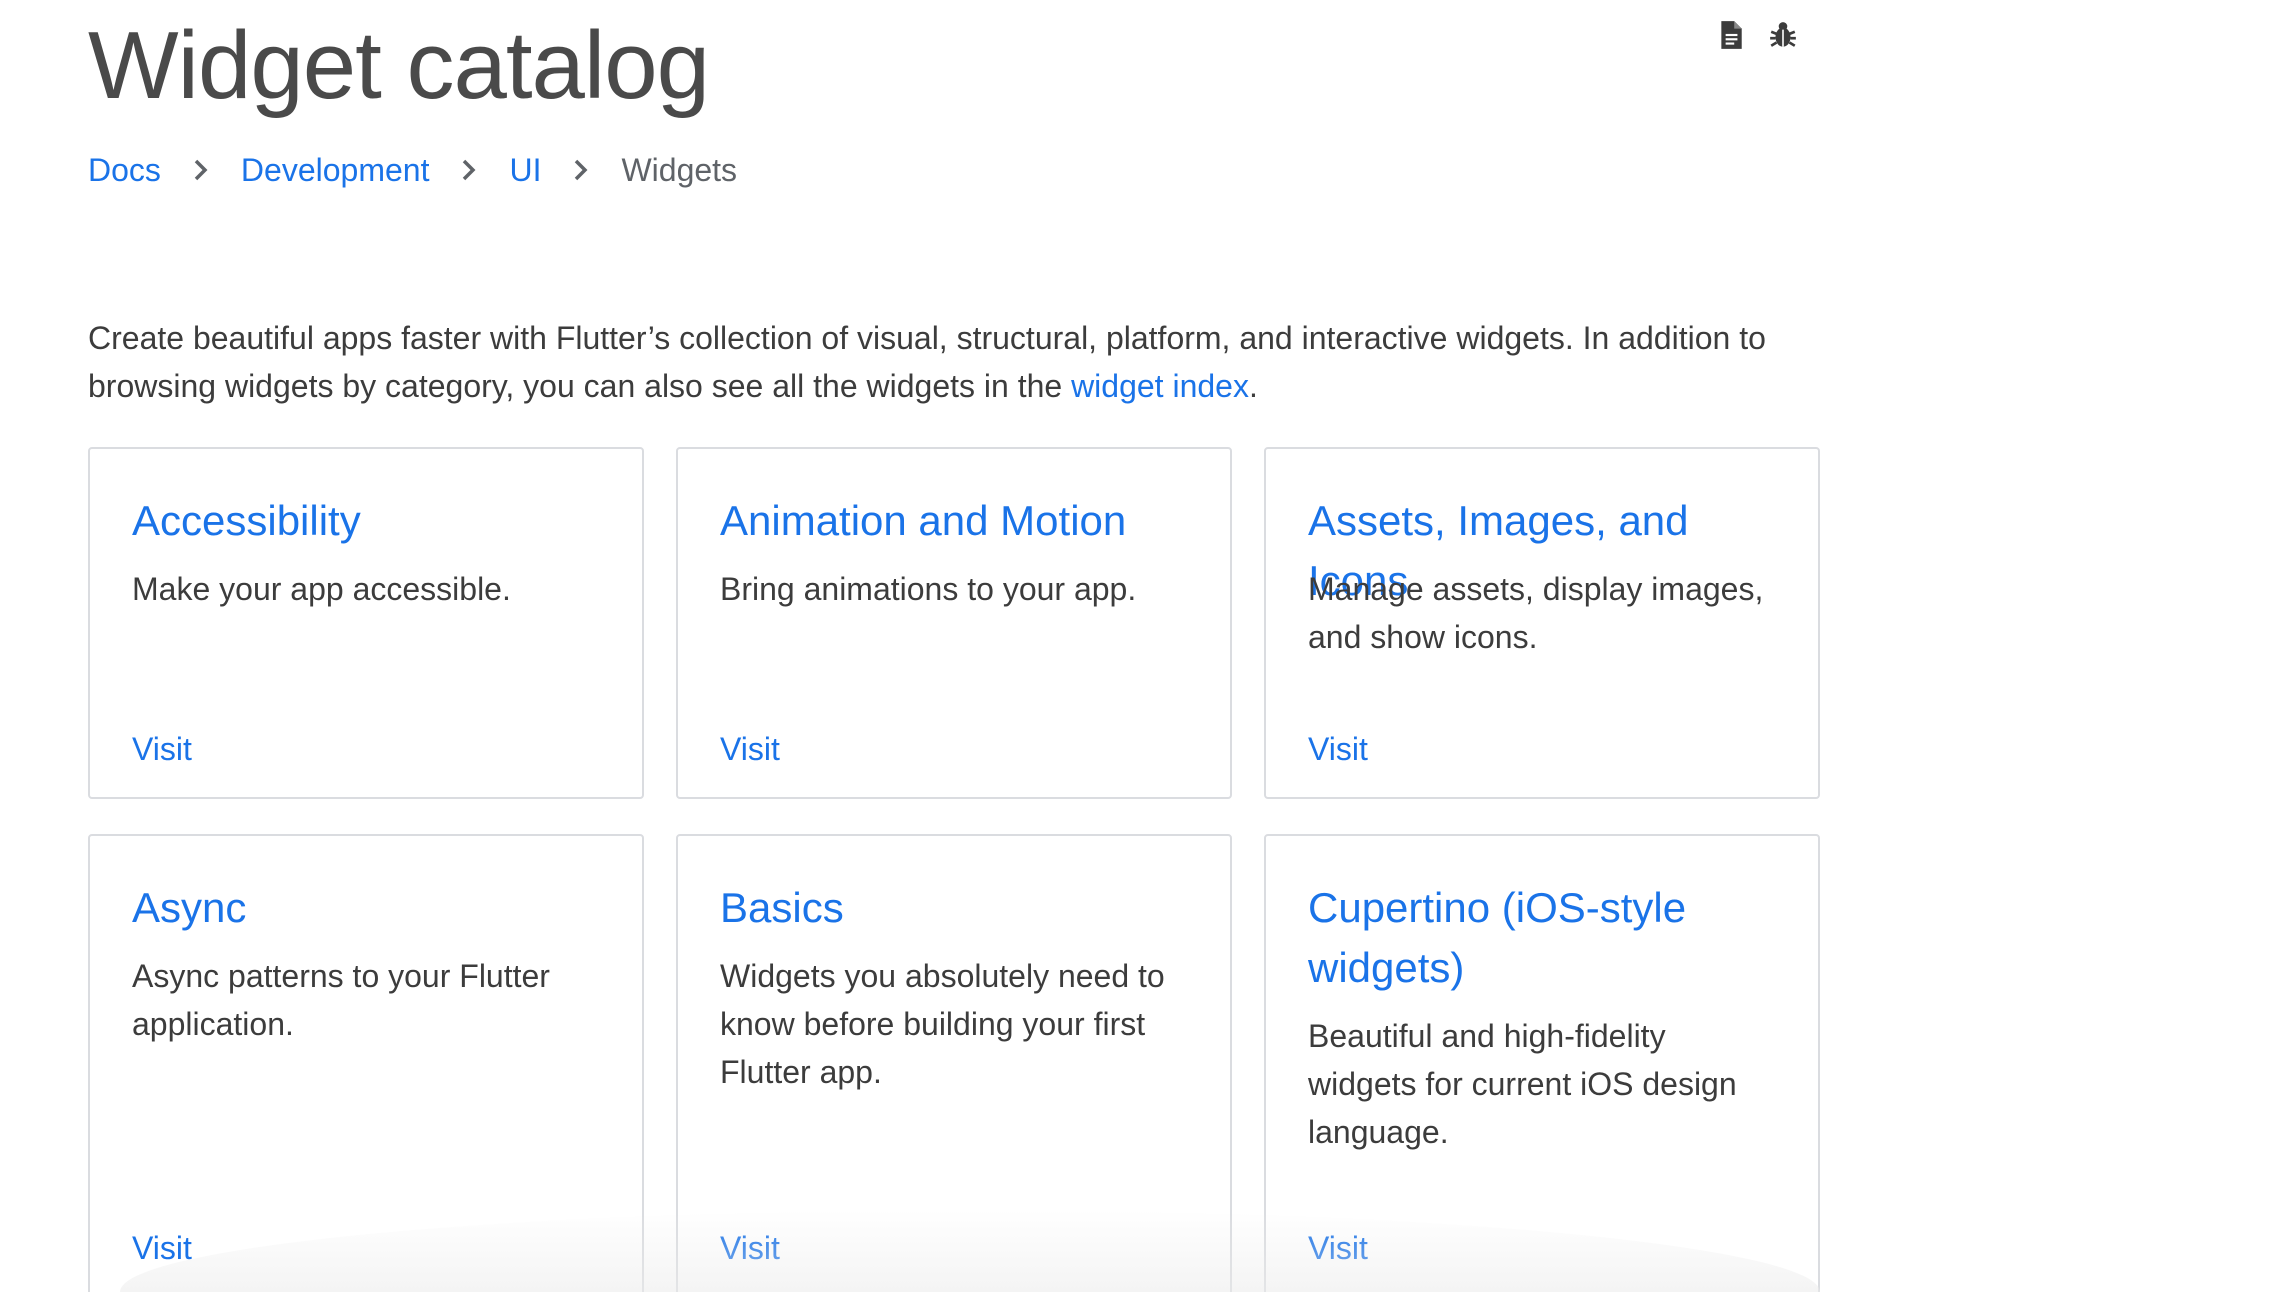  I want to click on view-source-icon, so click(1731, 35).